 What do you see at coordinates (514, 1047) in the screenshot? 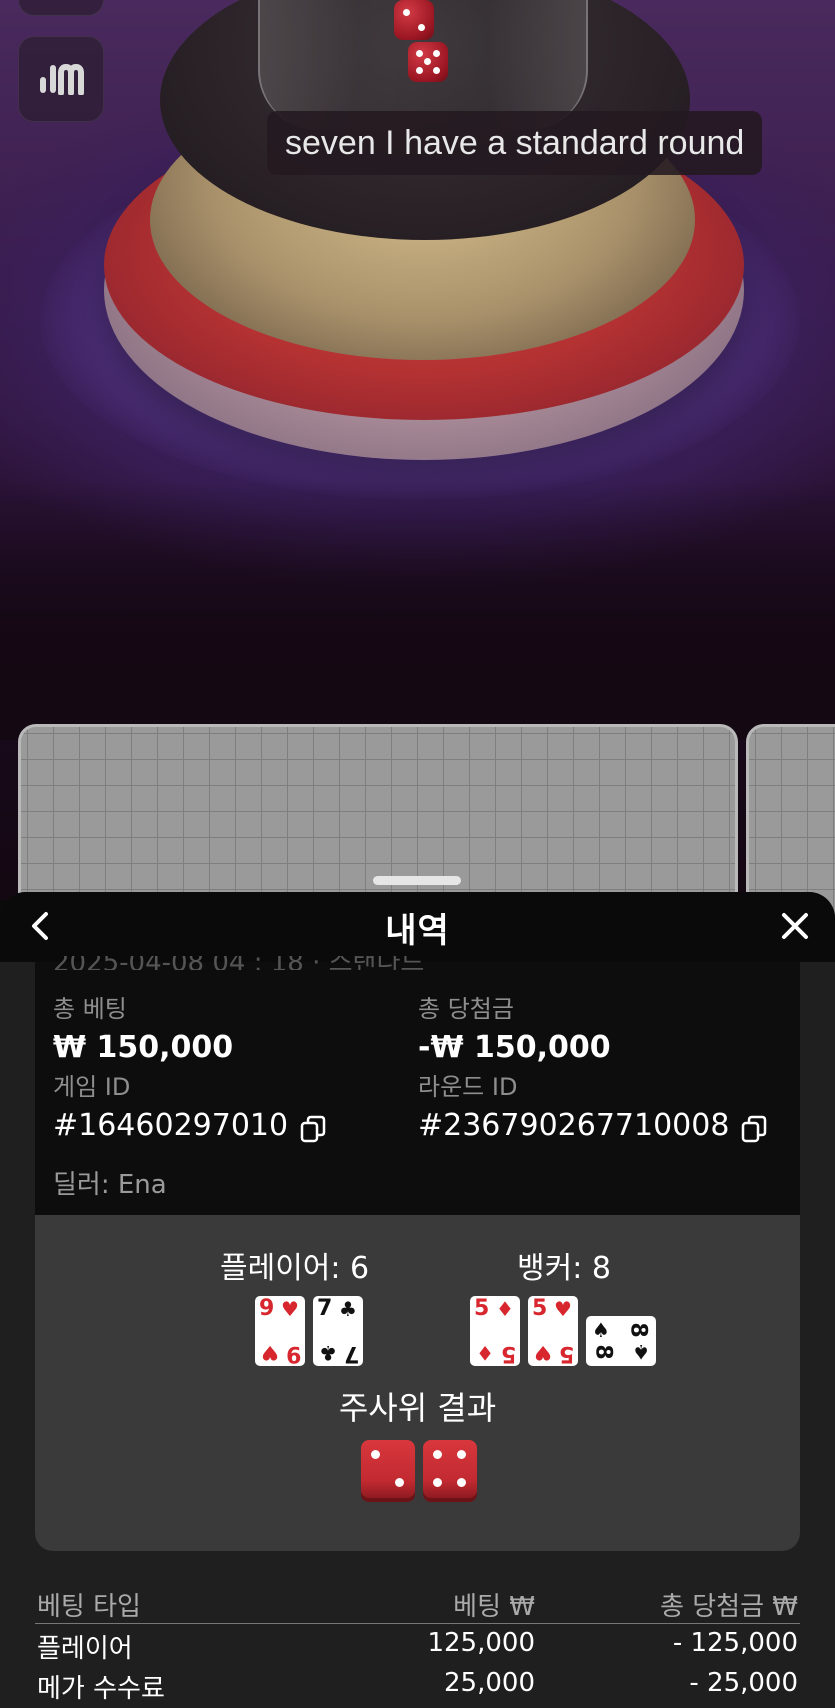
I see `total-win-value: -₩ 150,000` at bounding box center [514, 1047].